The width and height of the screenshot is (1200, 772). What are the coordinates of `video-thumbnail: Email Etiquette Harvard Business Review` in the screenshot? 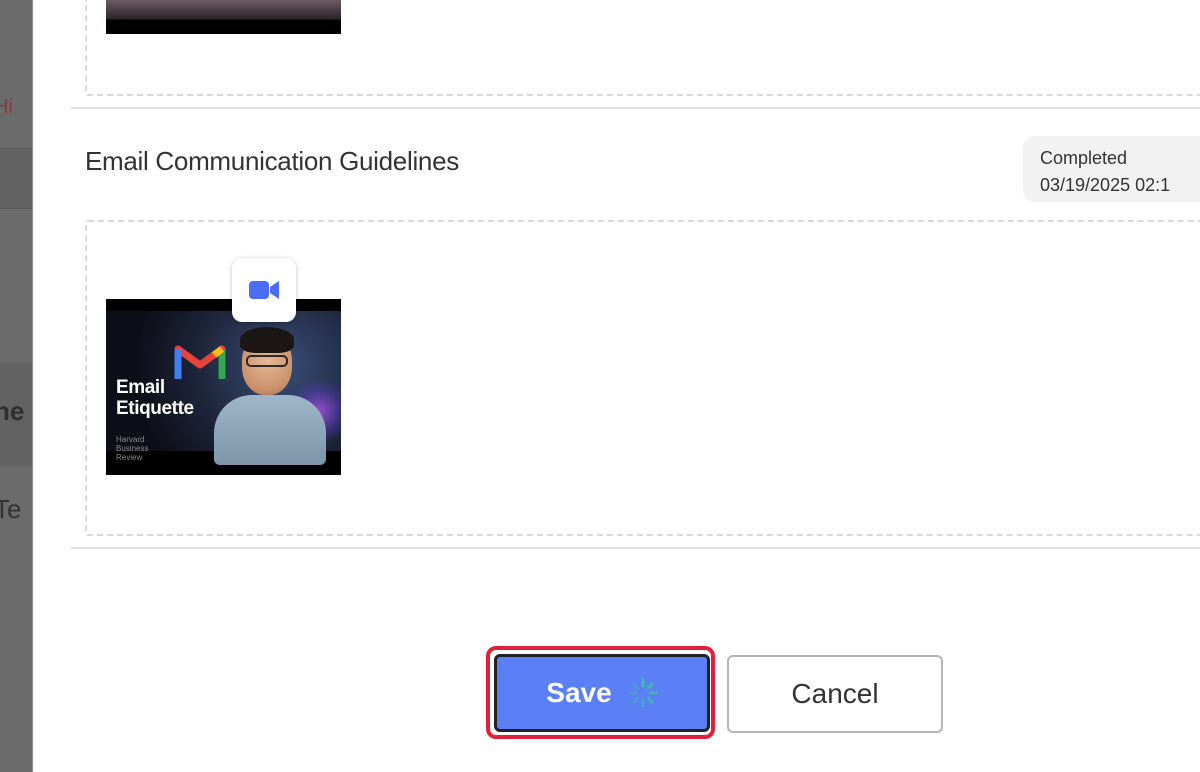 It's located at (223, 387).